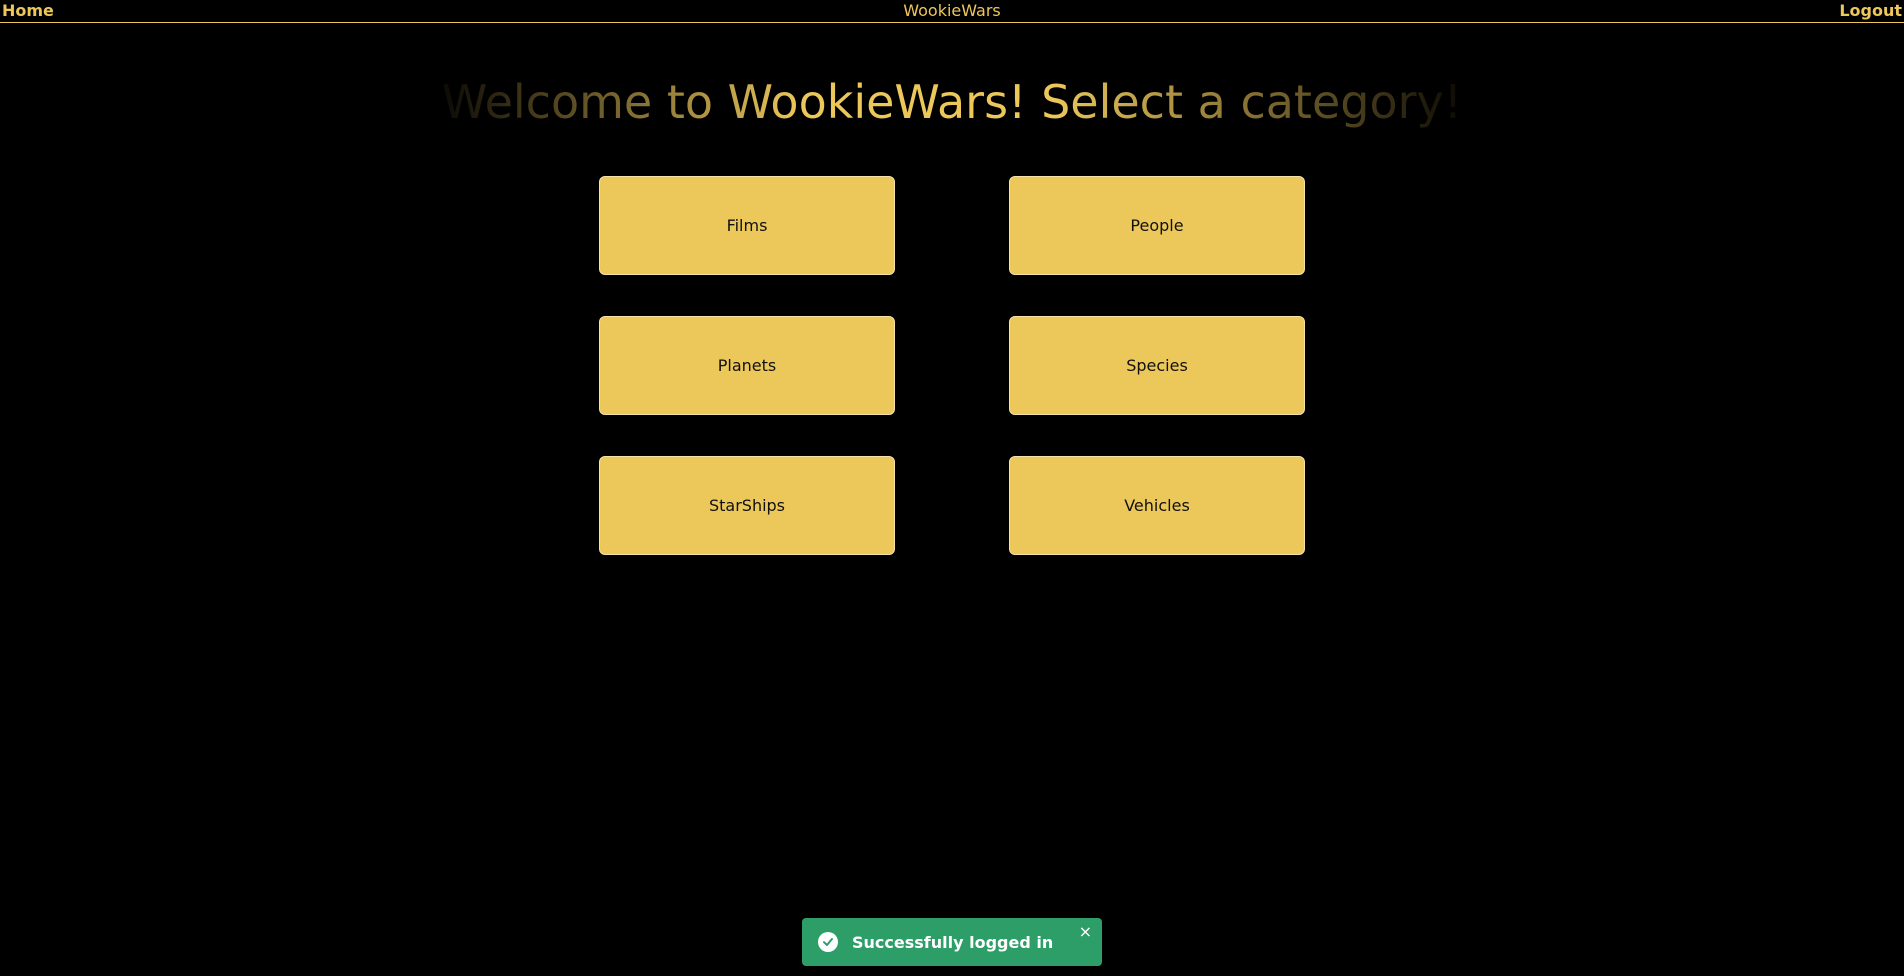 This screenshot has height=976, width=1904. I want to click on logout-link: Logout, so click(1870, 11).